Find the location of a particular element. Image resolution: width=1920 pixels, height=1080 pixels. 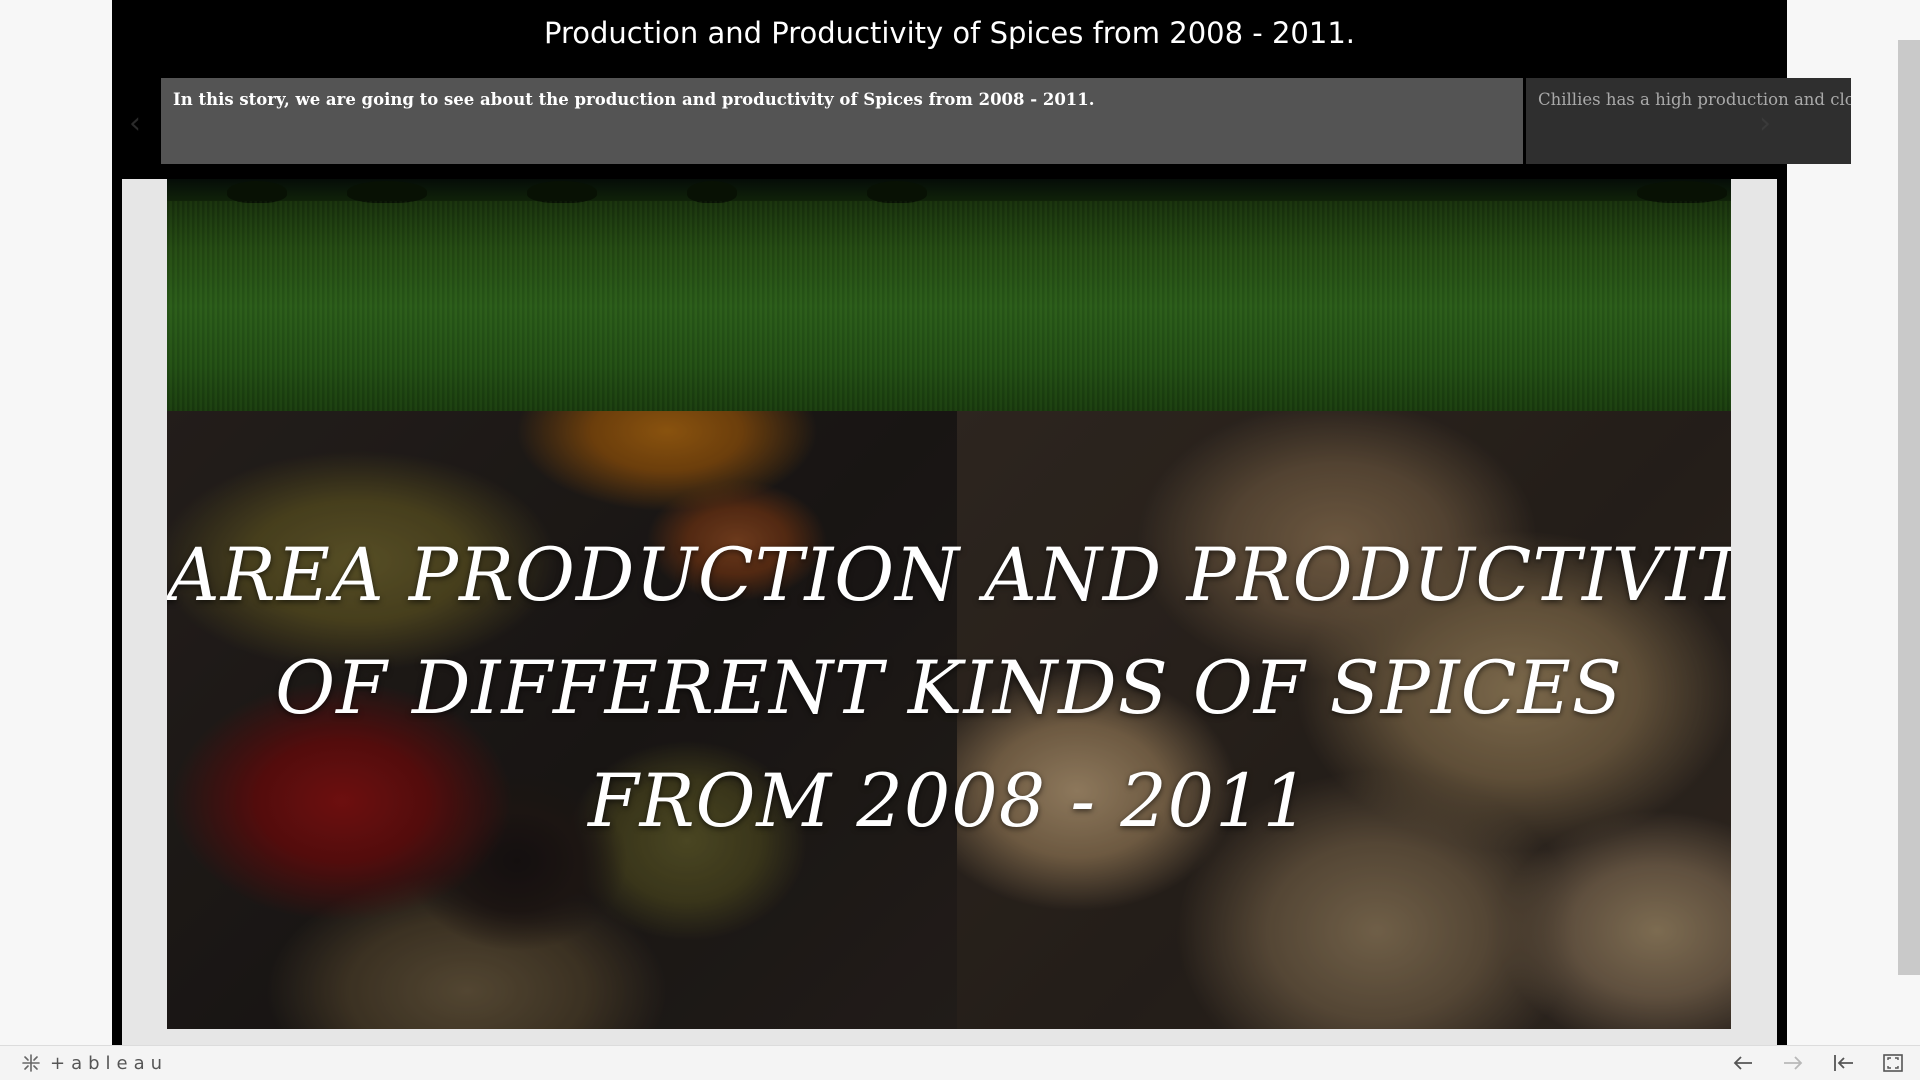

storypoint-2: Chillies has a high production and clove is located at coordinates (1688, 121).